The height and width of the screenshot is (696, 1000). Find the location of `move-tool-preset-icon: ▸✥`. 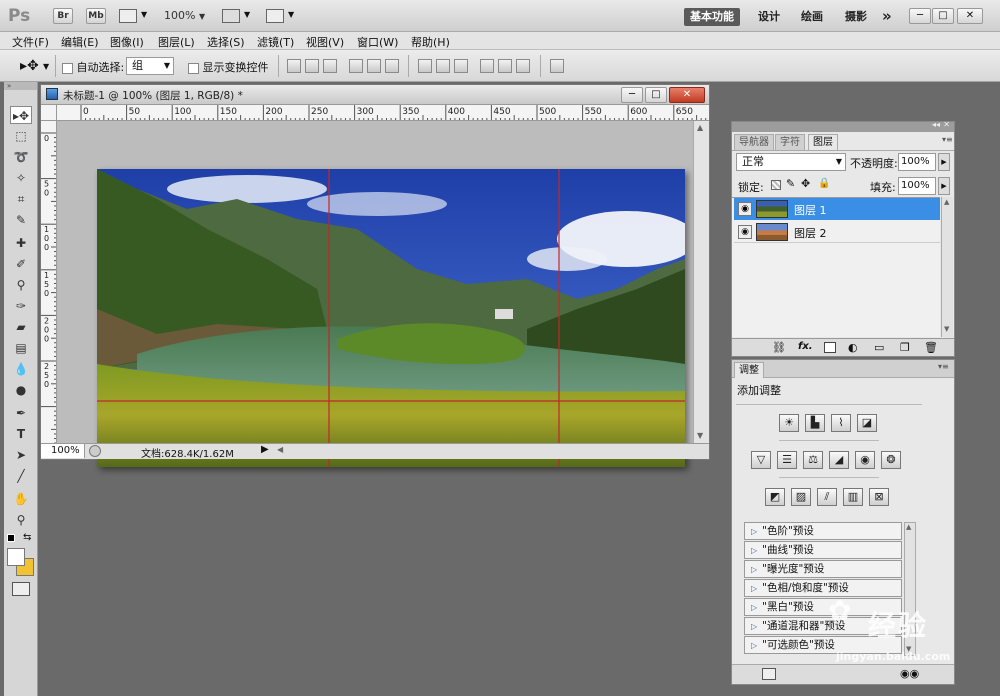

move-tool-preset-icon: ▸✥ is located at coordinates (29, 66).